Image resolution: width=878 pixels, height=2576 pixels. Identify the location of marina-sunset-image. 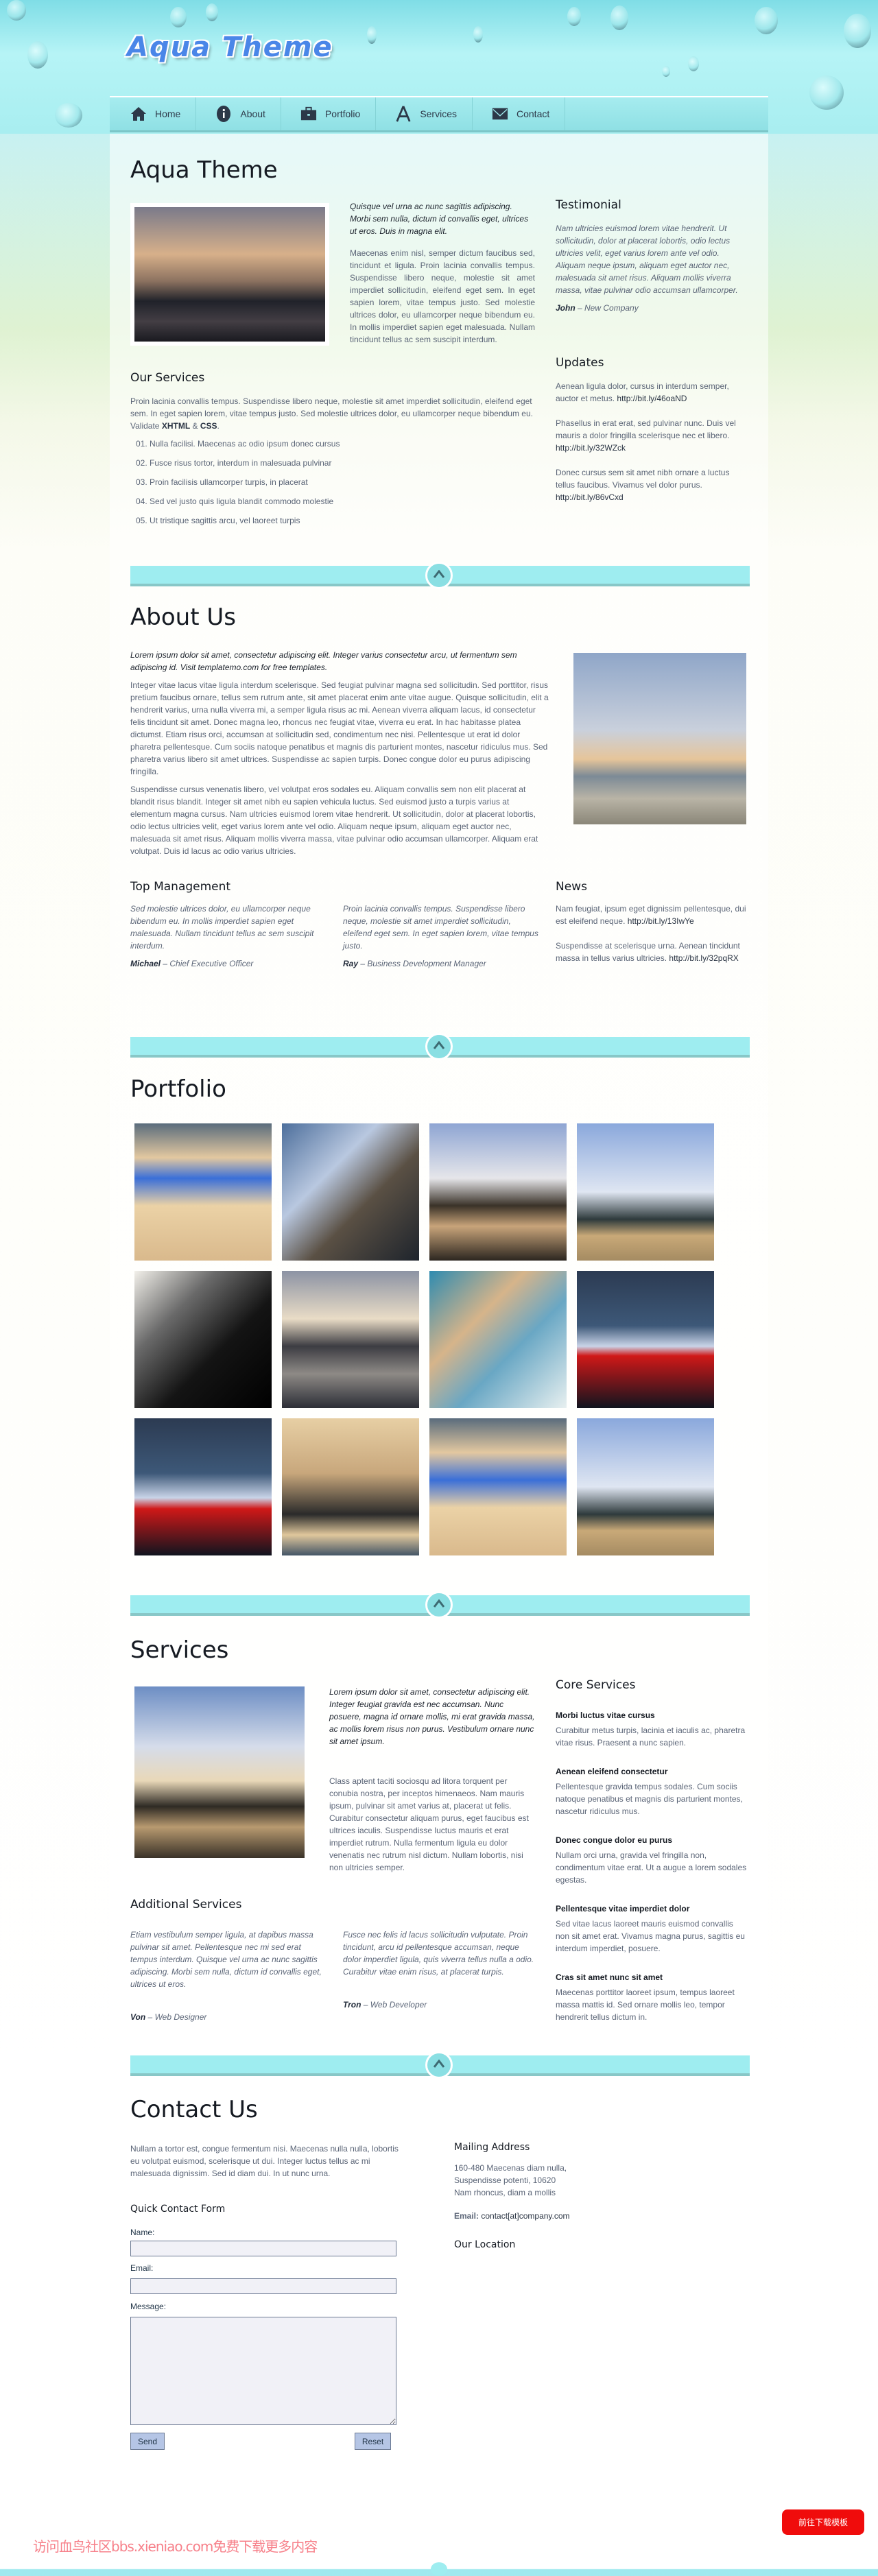
(229, 274).